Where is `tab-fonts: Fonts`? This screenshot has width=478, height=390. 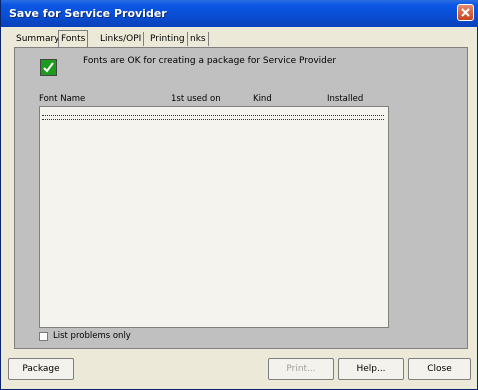 tab-fonts: Fonts is located at coordinates (73, 38).